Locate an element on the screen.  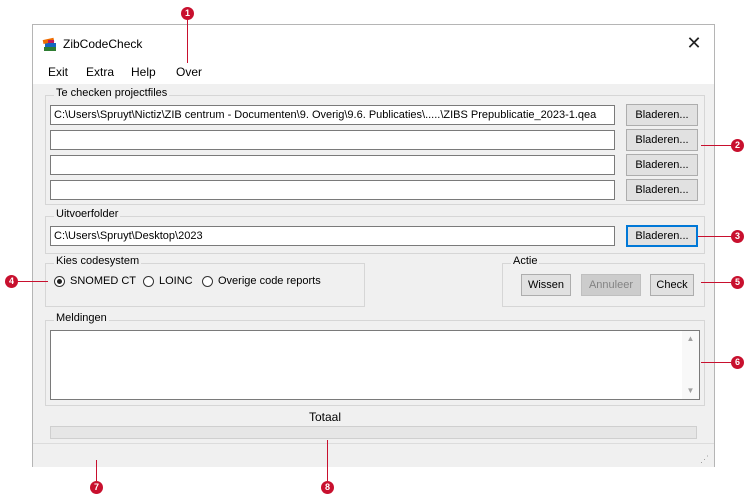
progress-bar is located at coordinates (373, 432).